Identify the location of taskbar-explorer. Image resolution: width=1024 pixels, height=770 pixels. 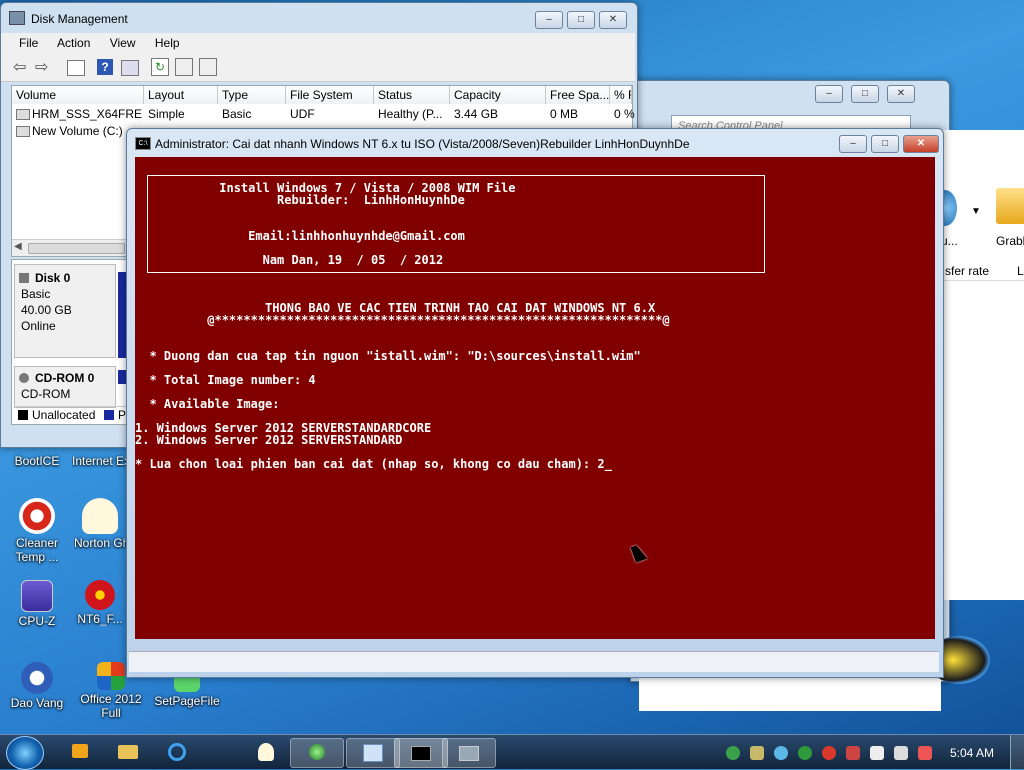
(128, 752).